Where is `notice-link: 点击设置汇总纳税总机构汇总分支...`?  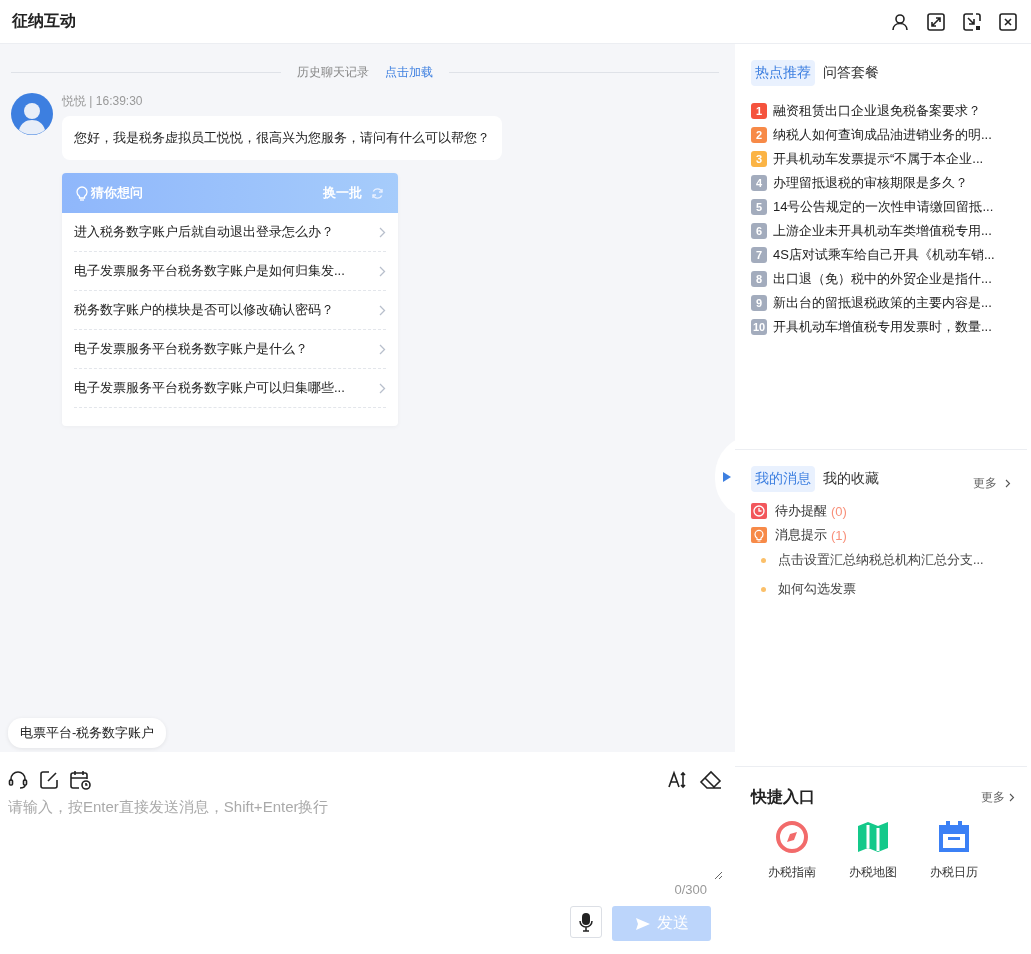
notice-link: 点击设置汇总纳税总机构汇总分支... is located at coordinates (881, 560).